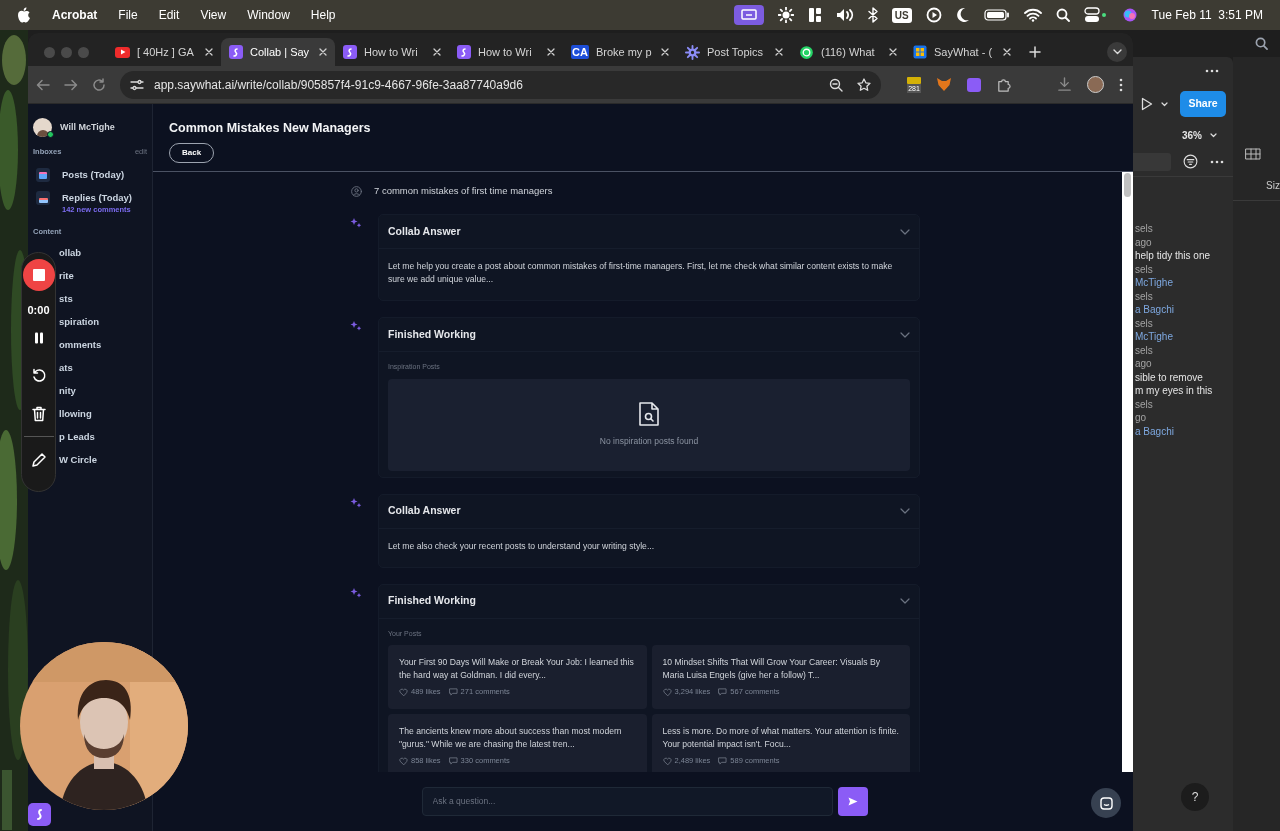 The image size is (1280, 831). I want to click on sidebar-item: nity, so click(67, 391).